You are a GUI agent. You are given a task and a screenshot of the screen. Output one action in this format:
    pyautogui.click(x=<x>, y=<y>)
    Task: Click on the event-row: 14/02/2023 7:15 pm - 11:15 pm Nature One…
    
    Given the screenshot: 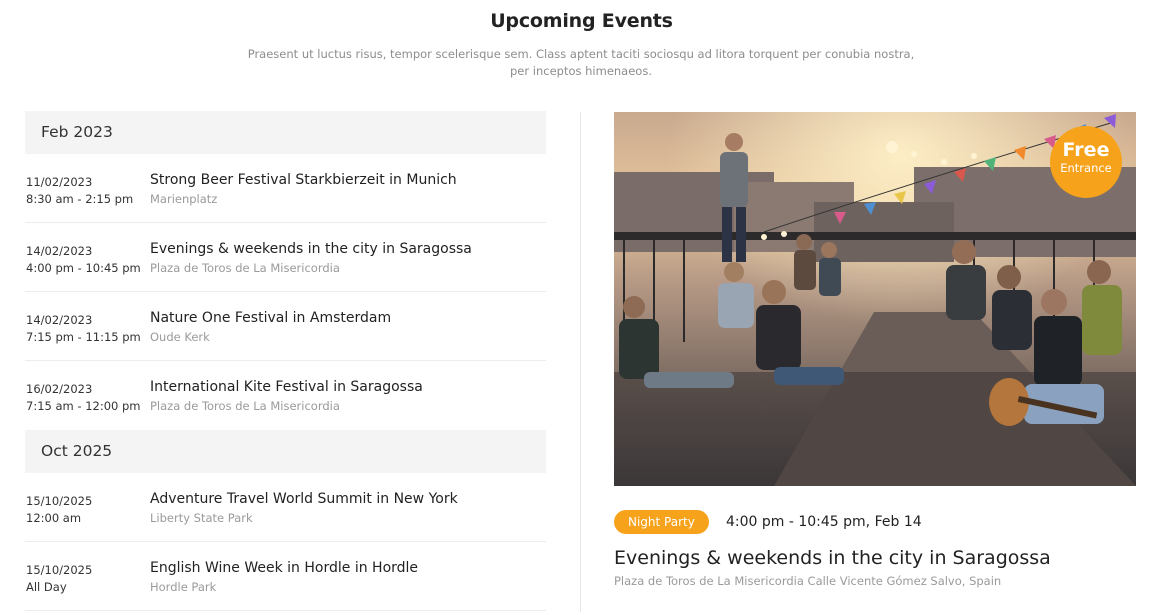 What is the action you would take?
    pyautogui.click(x=285, y=326)
    